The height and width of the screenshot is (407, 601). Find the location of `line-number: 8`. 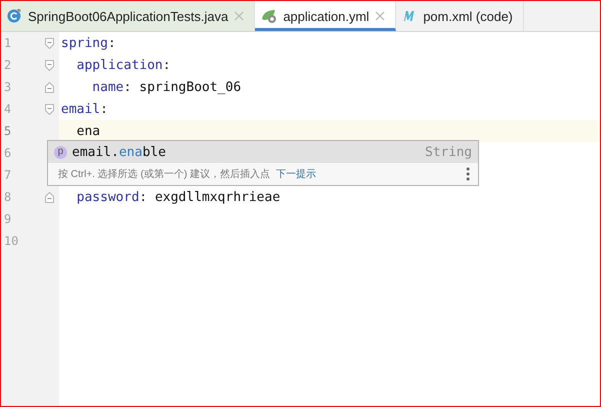

line-number: 8 is located at coordinates (7, 197).